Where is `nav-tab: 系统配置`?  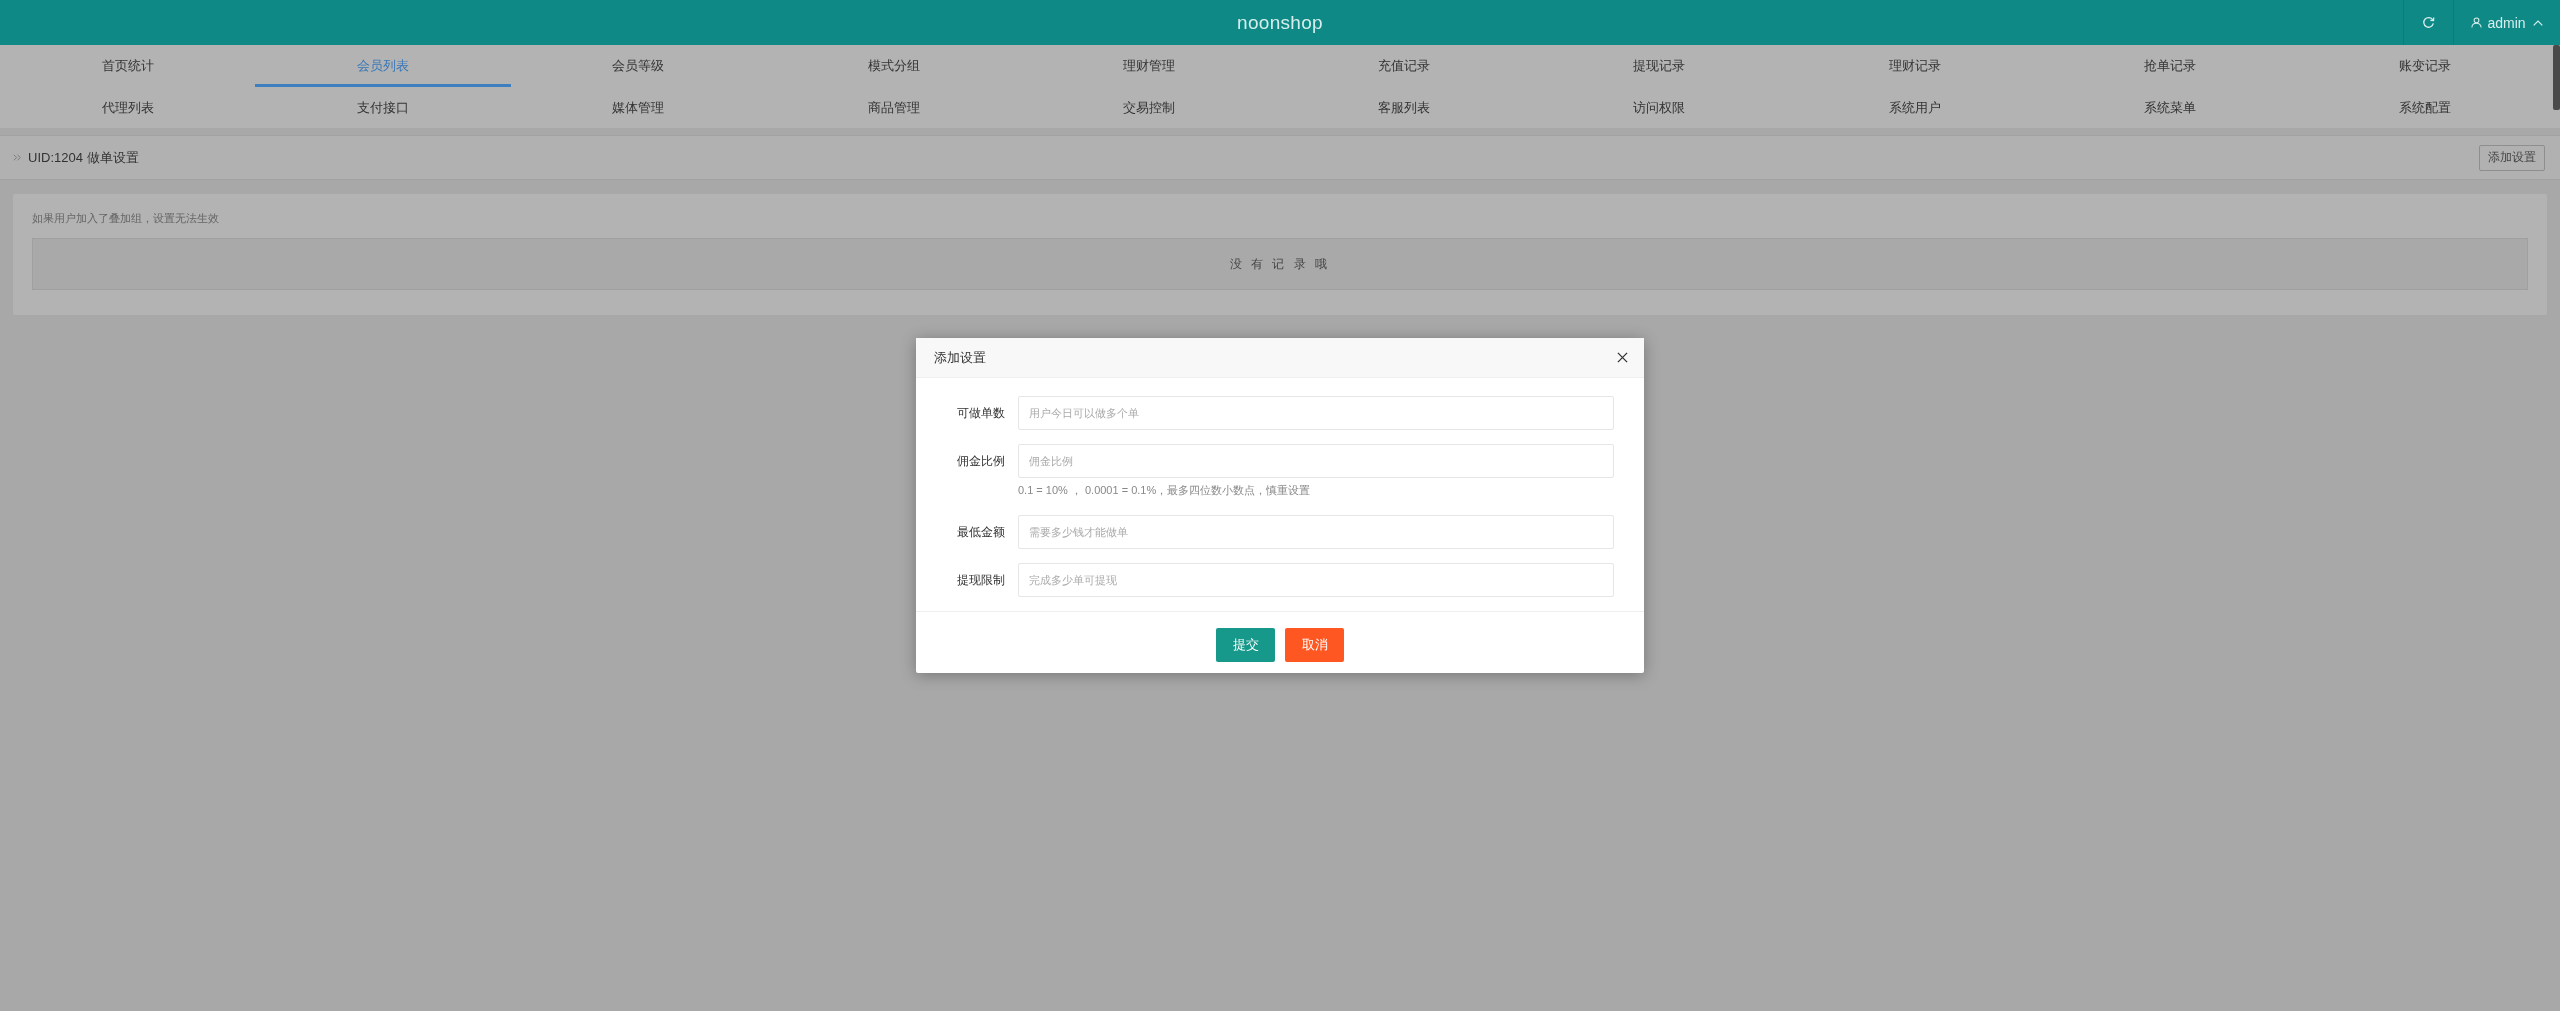
nav-tab: 系统配置 is located at coordinates (2425, 107).